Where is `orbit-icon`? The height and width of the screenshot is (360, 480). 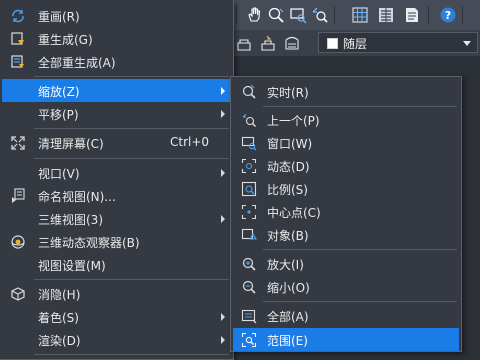
orbit-icon is located at coordinates (17, 241).